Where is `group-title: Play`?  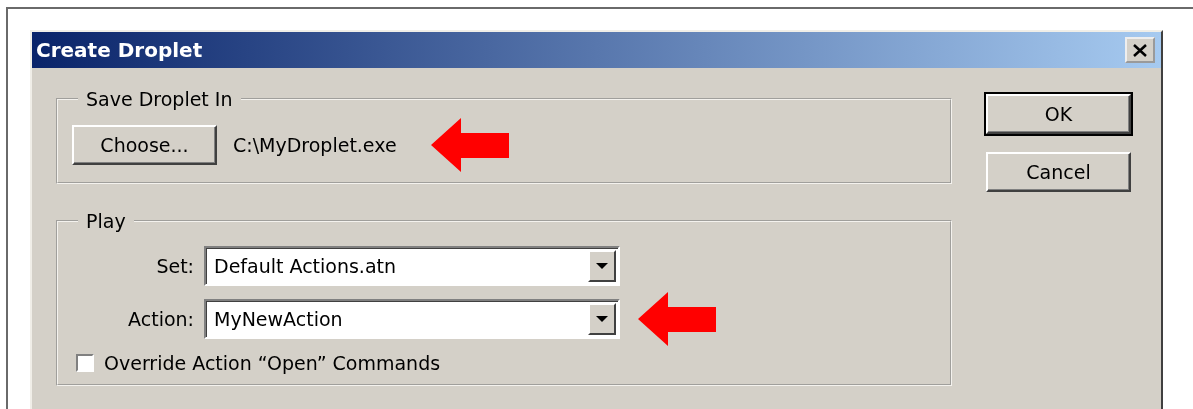 group-title: Play is located at coordinates (106, 221).